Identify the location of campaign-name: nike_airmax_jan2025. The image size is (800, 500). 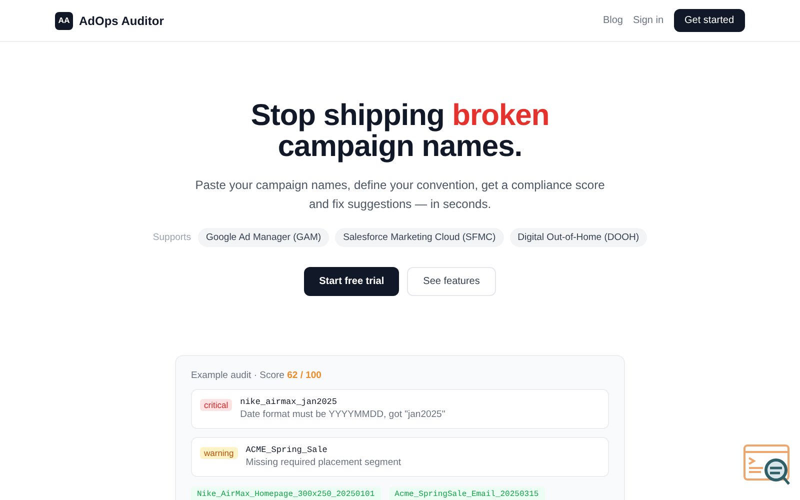
(289, 402).